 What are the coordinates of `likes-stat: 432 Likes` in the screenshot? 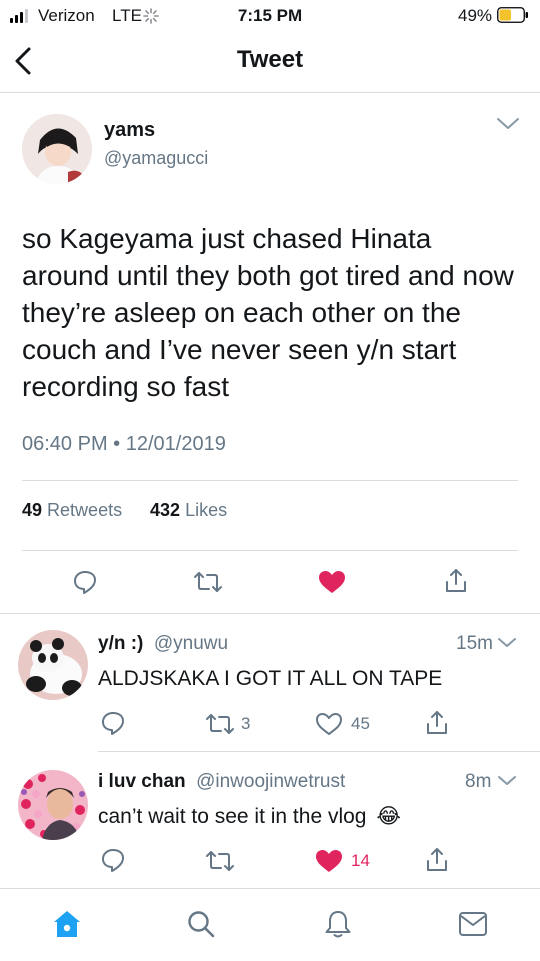 It's located at (188, 510).